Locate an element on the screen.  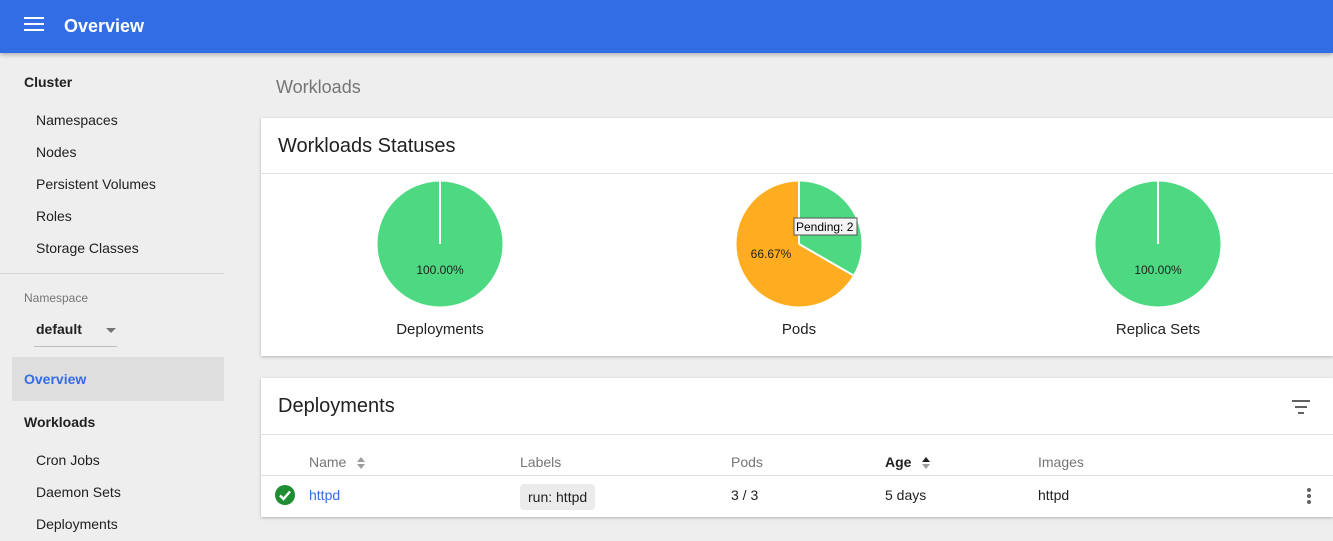
pie-label-replica-sets: Replica Sets is located at coordinates (1158, 329).